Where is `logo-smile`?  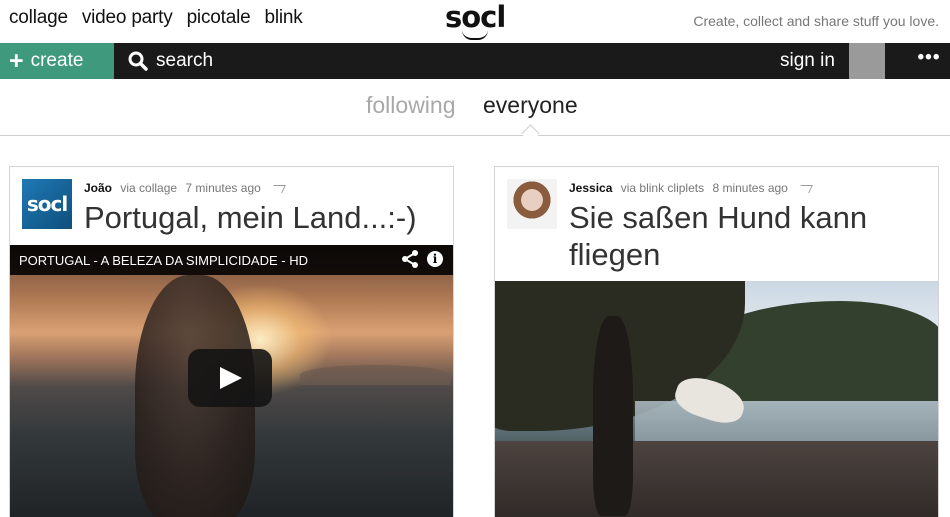
logo-smile is located at coordinates (475, 35).